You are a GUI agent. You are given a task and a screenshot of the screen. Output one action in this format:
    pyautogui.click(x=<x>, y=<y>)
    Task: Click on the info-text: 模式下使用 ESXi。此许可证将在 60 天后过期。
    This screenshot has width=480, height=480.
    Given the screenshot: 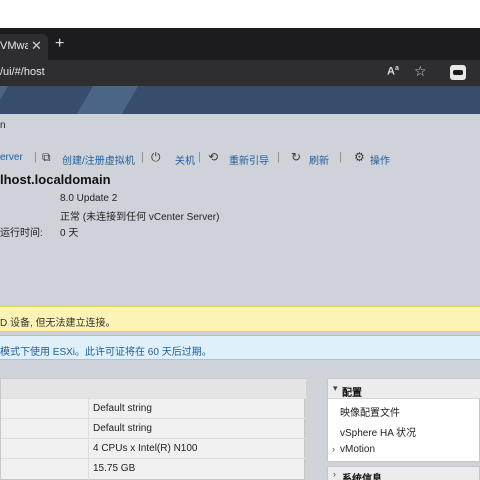 What is the action you would take?
    pyautogui.click(x=106, y=352)
    